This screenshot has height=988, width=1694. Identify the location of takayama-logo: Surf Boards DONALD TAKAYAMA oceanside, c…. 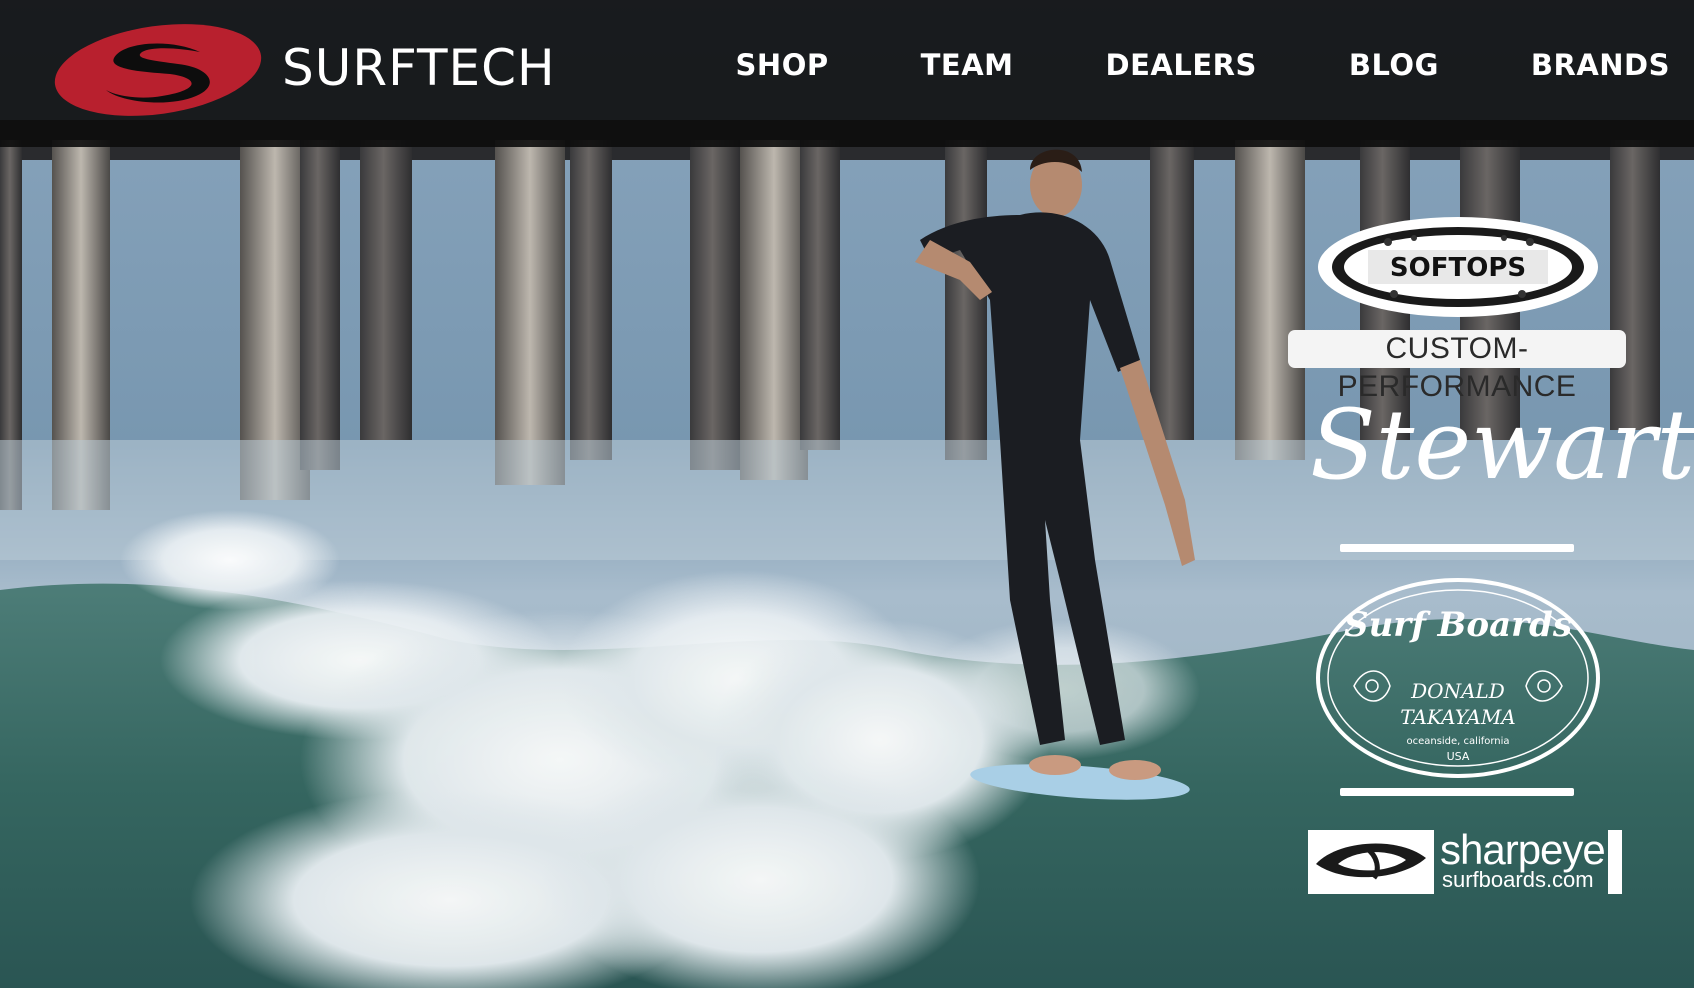
(1458, 678).